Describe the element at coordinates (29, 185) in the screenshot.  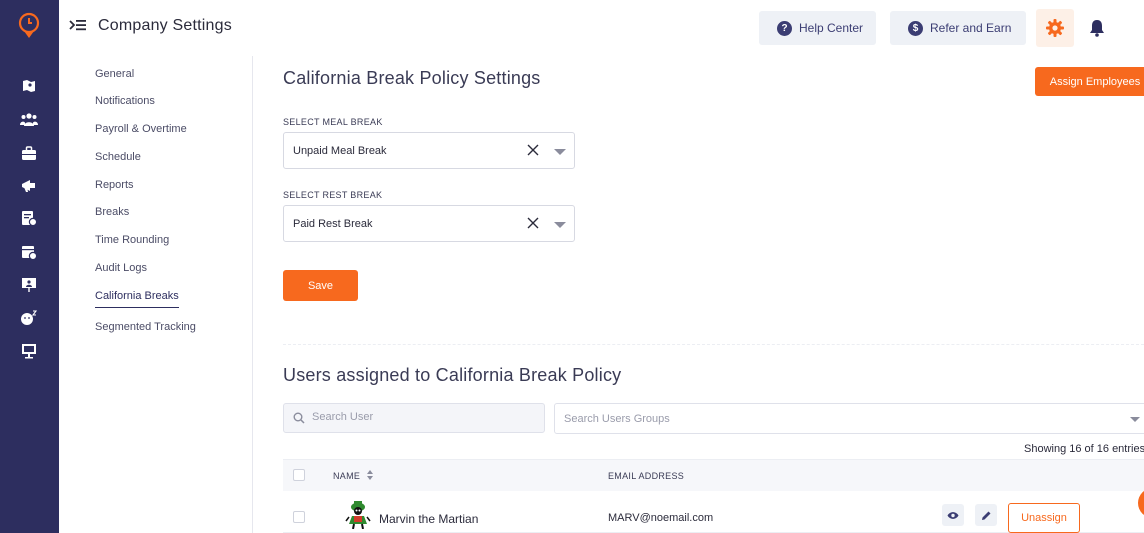
I see `megaphone-icon` at that location.